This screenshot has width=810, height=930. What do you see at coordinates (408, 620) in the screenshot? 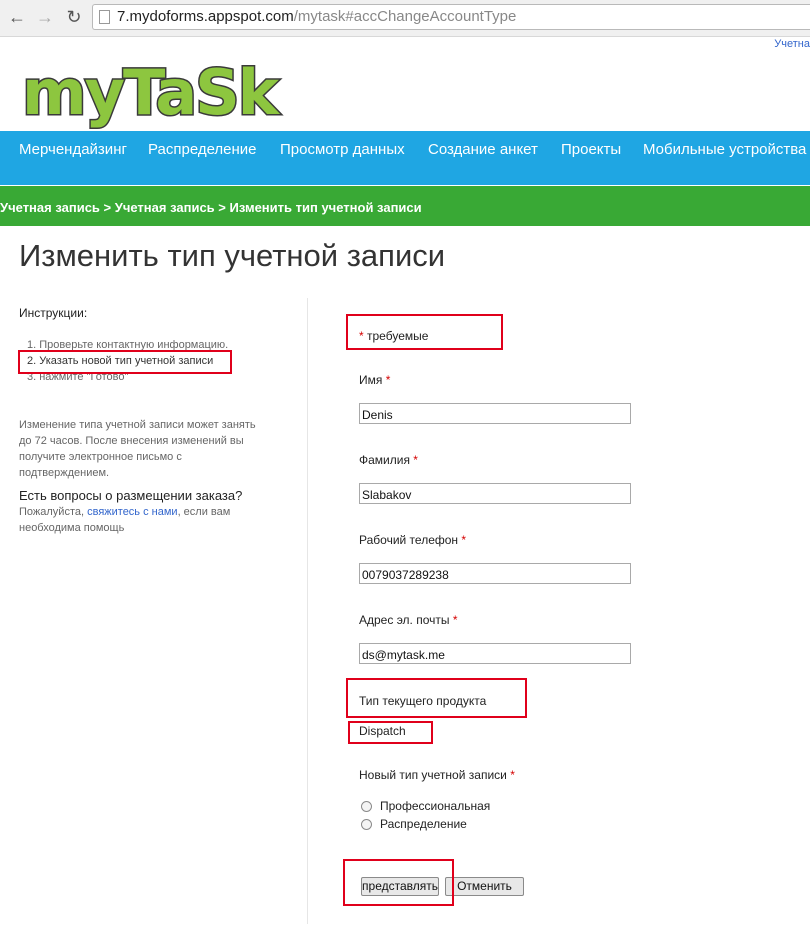
I see `email-label: Адрес эл. почты *` at bounding box center [408, 620].